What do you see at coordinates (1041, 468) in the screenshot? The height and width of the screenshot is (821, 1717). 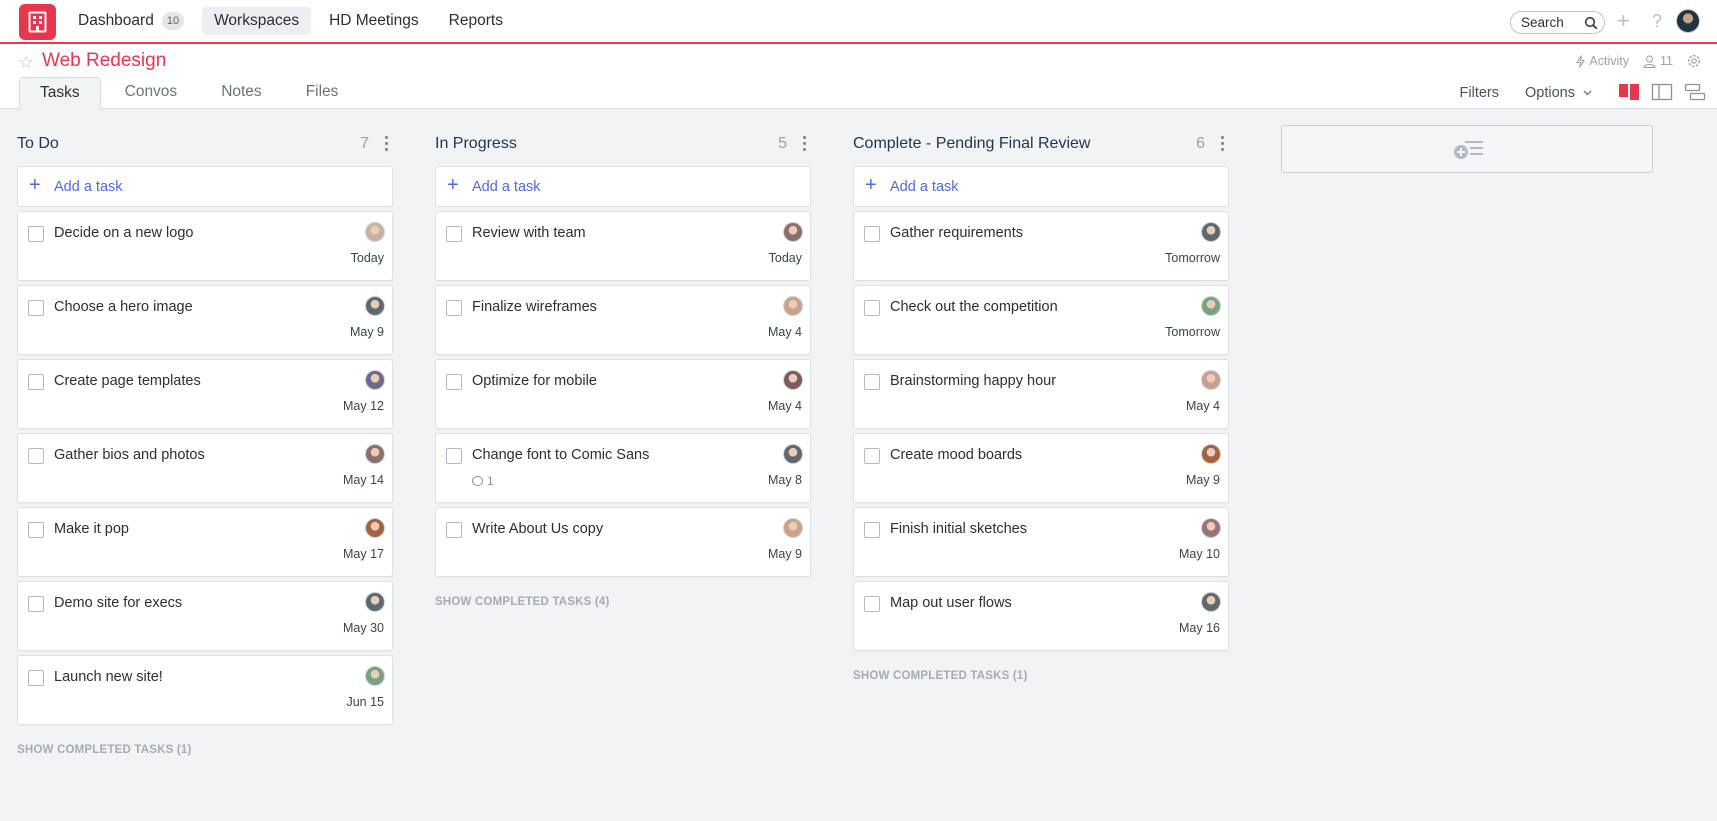 I see `task-card: Create mood boards May 9` at bounding box center [1041, 468].